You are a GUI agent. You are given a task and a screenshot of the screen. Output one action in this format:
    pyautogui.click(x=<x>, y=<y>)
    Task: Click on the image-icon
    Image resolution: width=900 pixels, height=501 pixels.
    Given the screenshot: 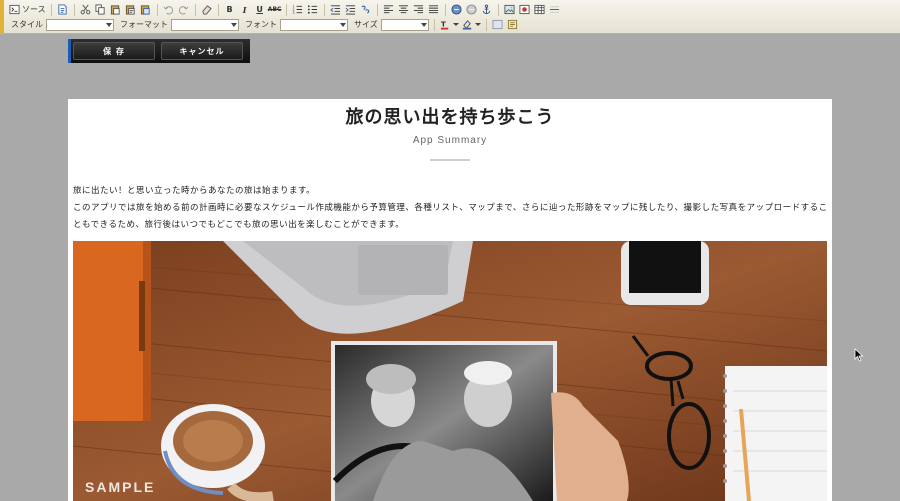 What is the action you would take?
    pyautogui.click(x=510, y=10)
    